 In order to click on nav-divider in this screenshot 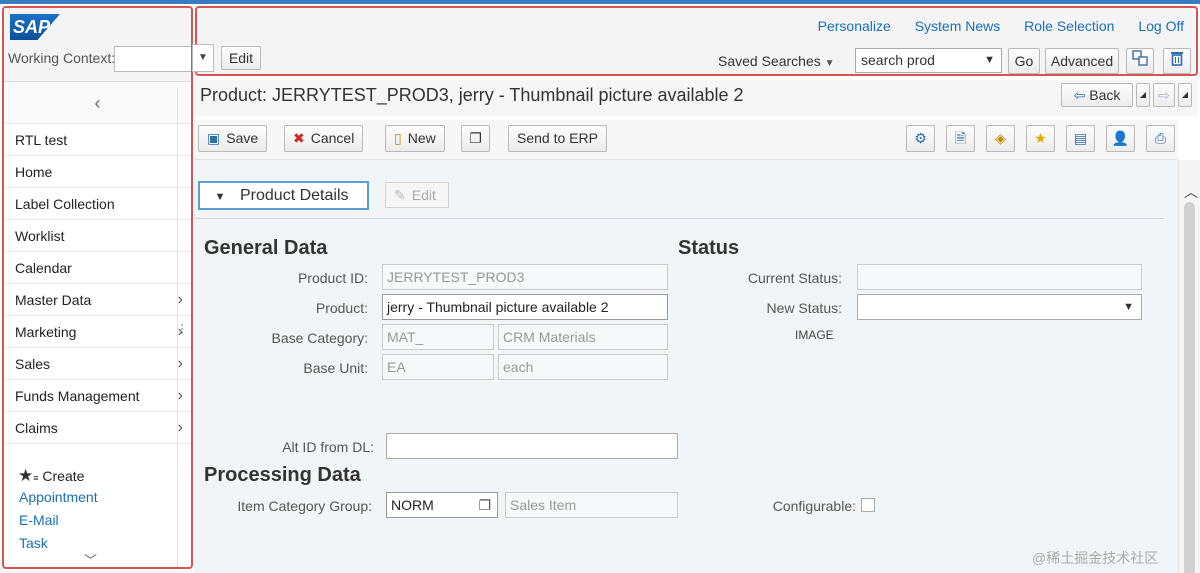, I will do `click(177, 327)`.